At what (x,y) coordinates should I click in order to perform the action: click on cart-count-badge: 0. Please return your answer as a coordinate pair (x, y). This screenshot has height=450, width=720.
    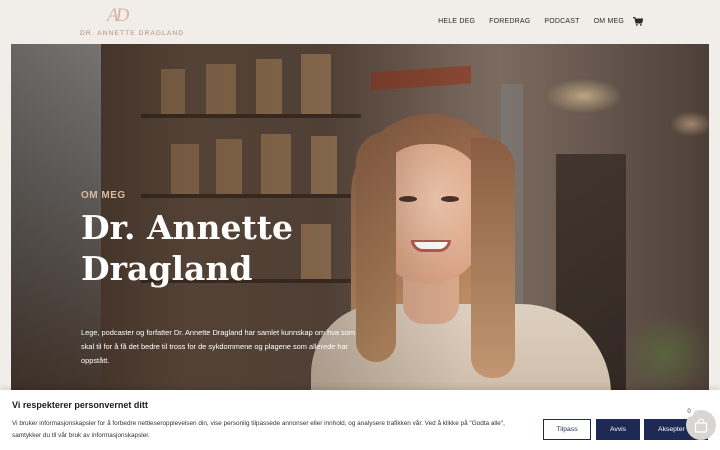
    Looking at the image, I should click on (689, 412).